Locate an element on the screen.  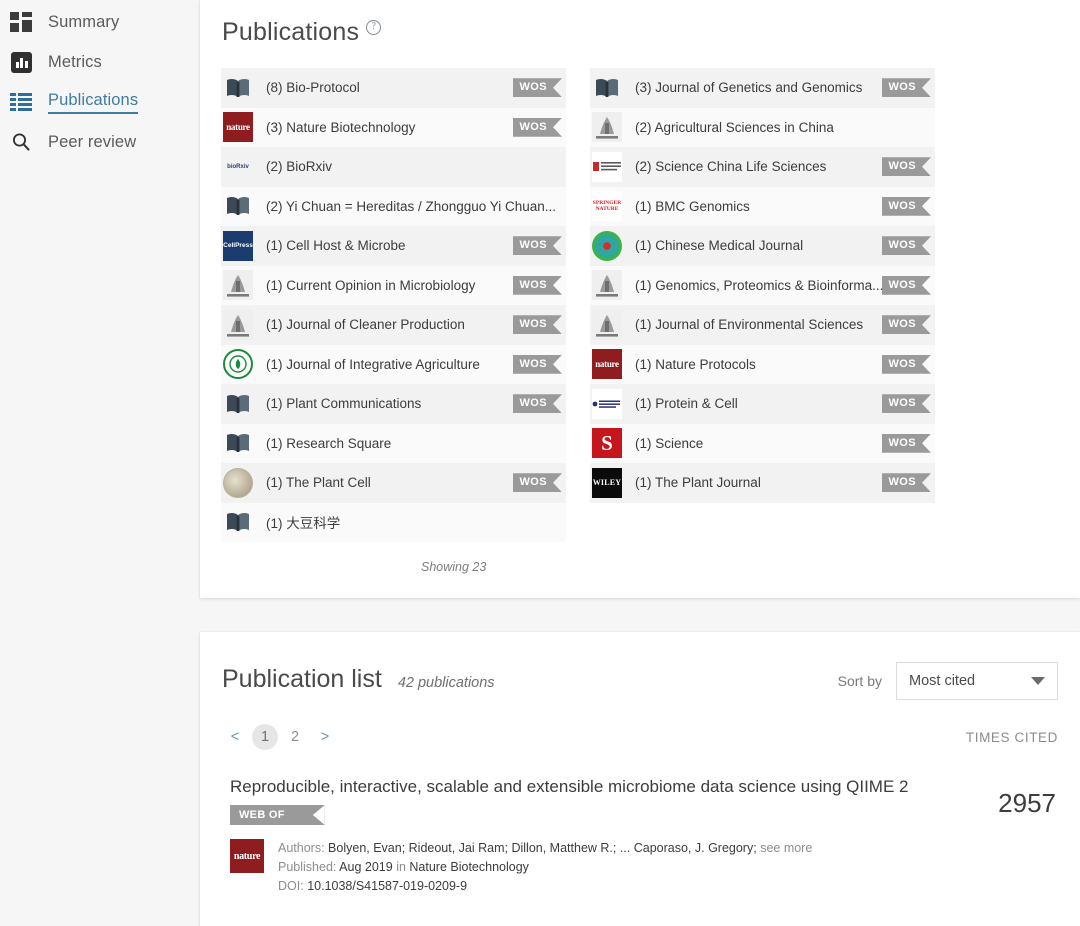
journal-row: (2) Agricultural Sciences in China is located at coordinates (762, 127).